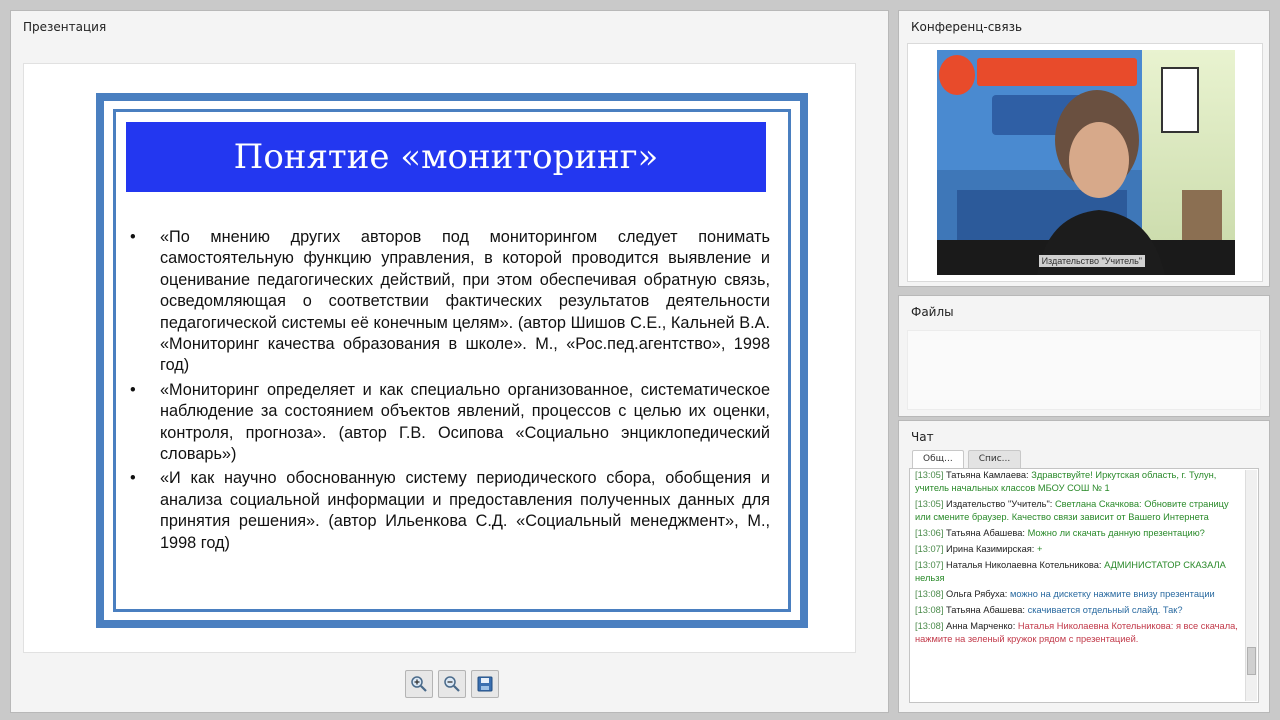  I want to click on video-stream: Издательство "Учитель", so click(1086, 162).